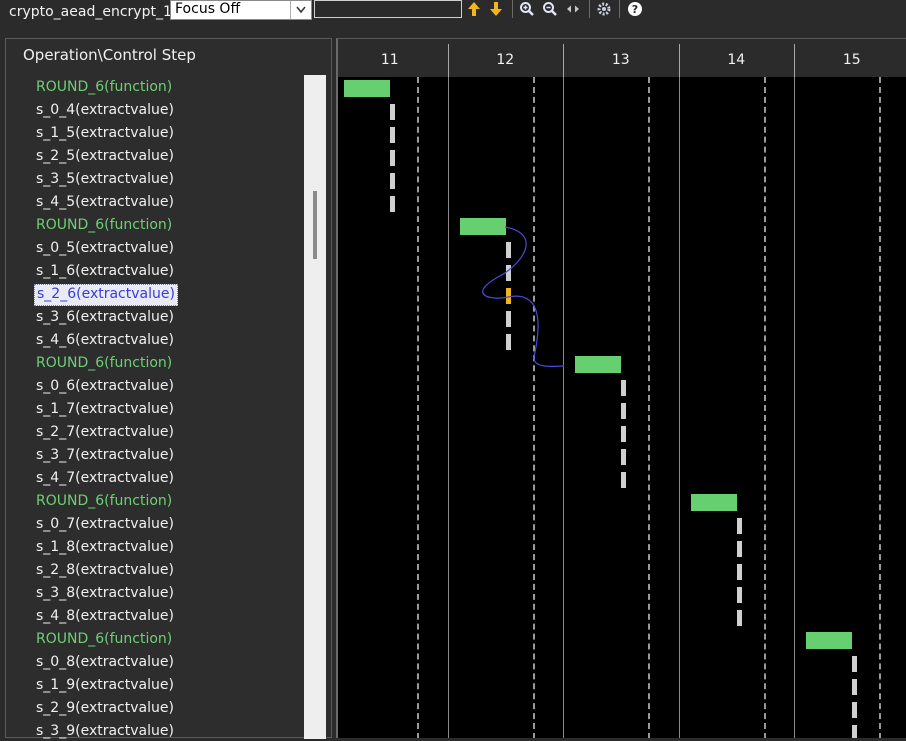 The width and height of the screenshot is (906, 741). What do you see at coordinates (90, 12) in the screenshot?
I see `design-title: crypto_aead_encrypt_1` at bounding box center [90, 12].